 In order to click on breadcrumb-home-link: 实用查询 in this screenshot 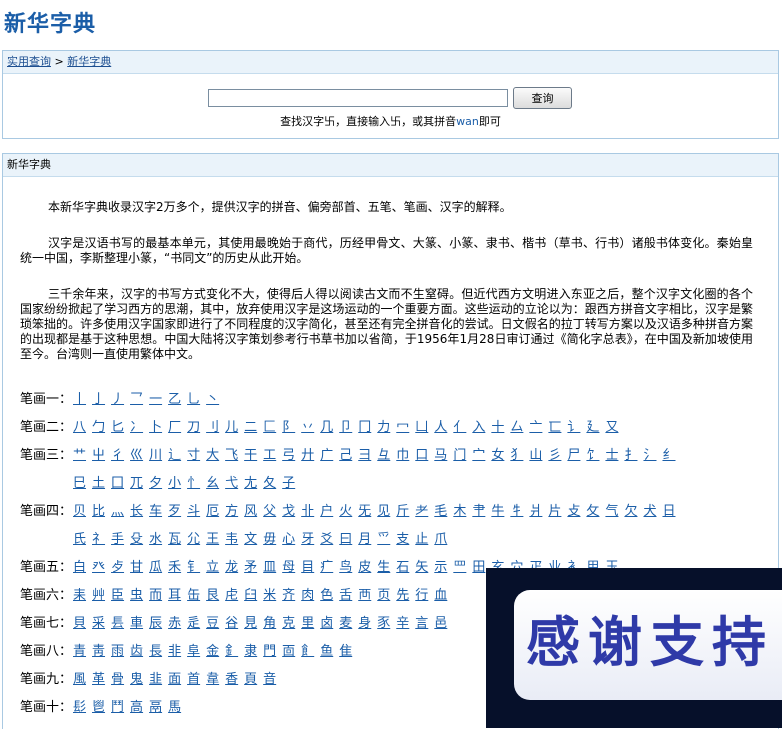, I will do `click(29, 61)`.